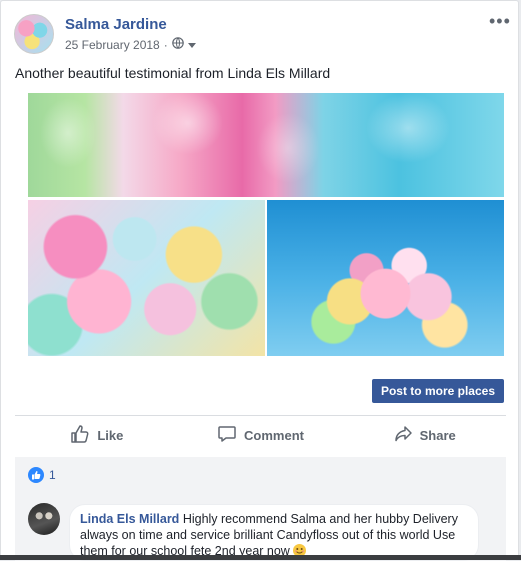 The height and width of the screenshot is (561, 521). Describe the element at coordinates (191, 45) in the screenshot. I see `audience-dropdown-icon` at that location.